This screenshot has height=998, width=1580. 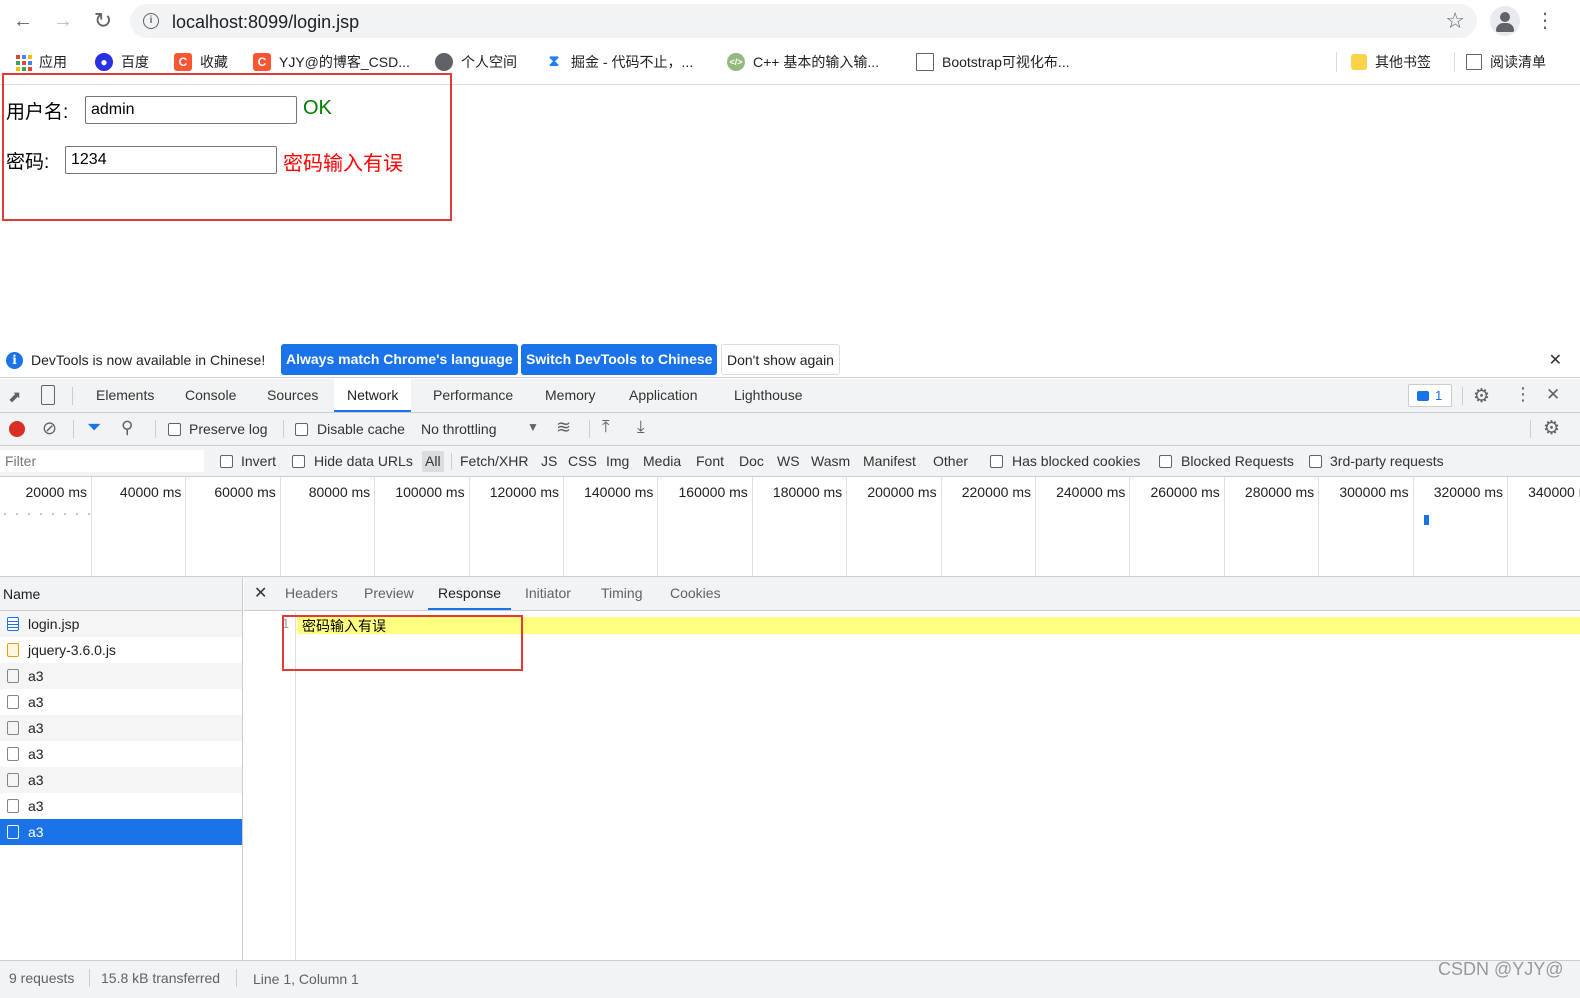 What do you see at coordinates (889, 461) in the screenshot?
I see `filter-type-manifest: Manifest` at bounding box center [889, 461].